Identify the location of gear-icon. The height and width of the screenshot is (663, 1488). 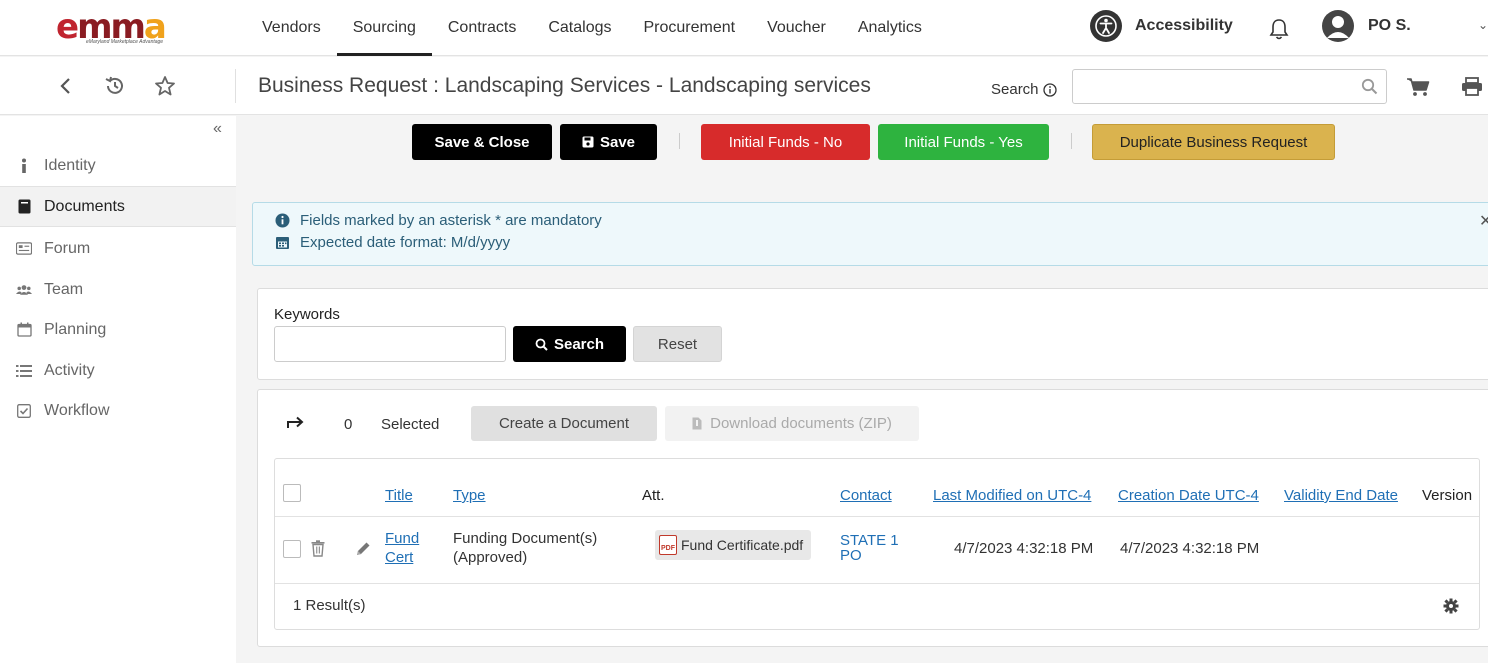
(1451, 608).